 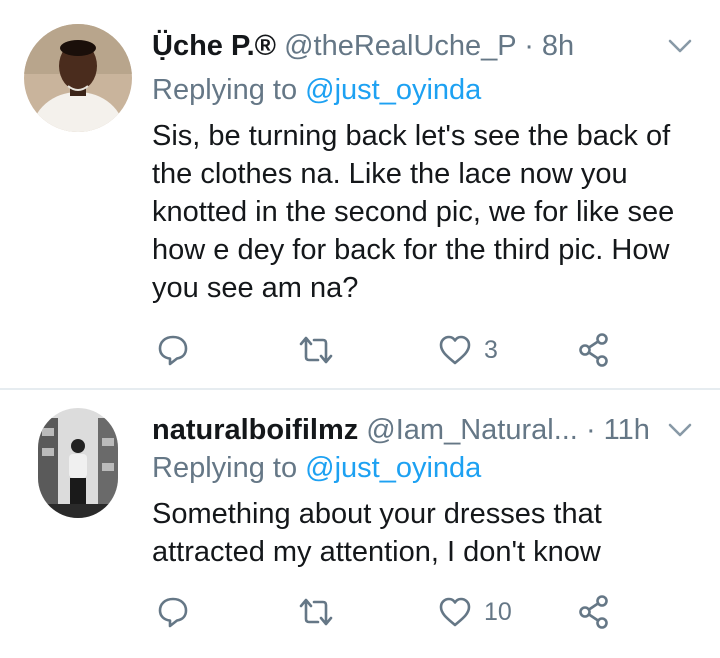 I want to click on tweet-header: Ụ̈che P.® @theRealUche_P · 8h, so click(x=401, y=46).